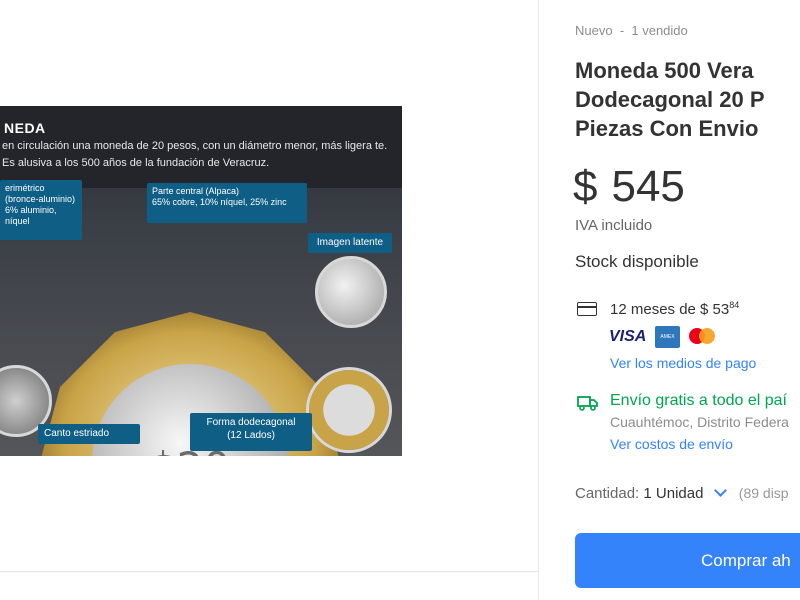 The image size is (800, 600). I want to click on product-condition: Nuevo - 1 vendido, so click(631, 30).